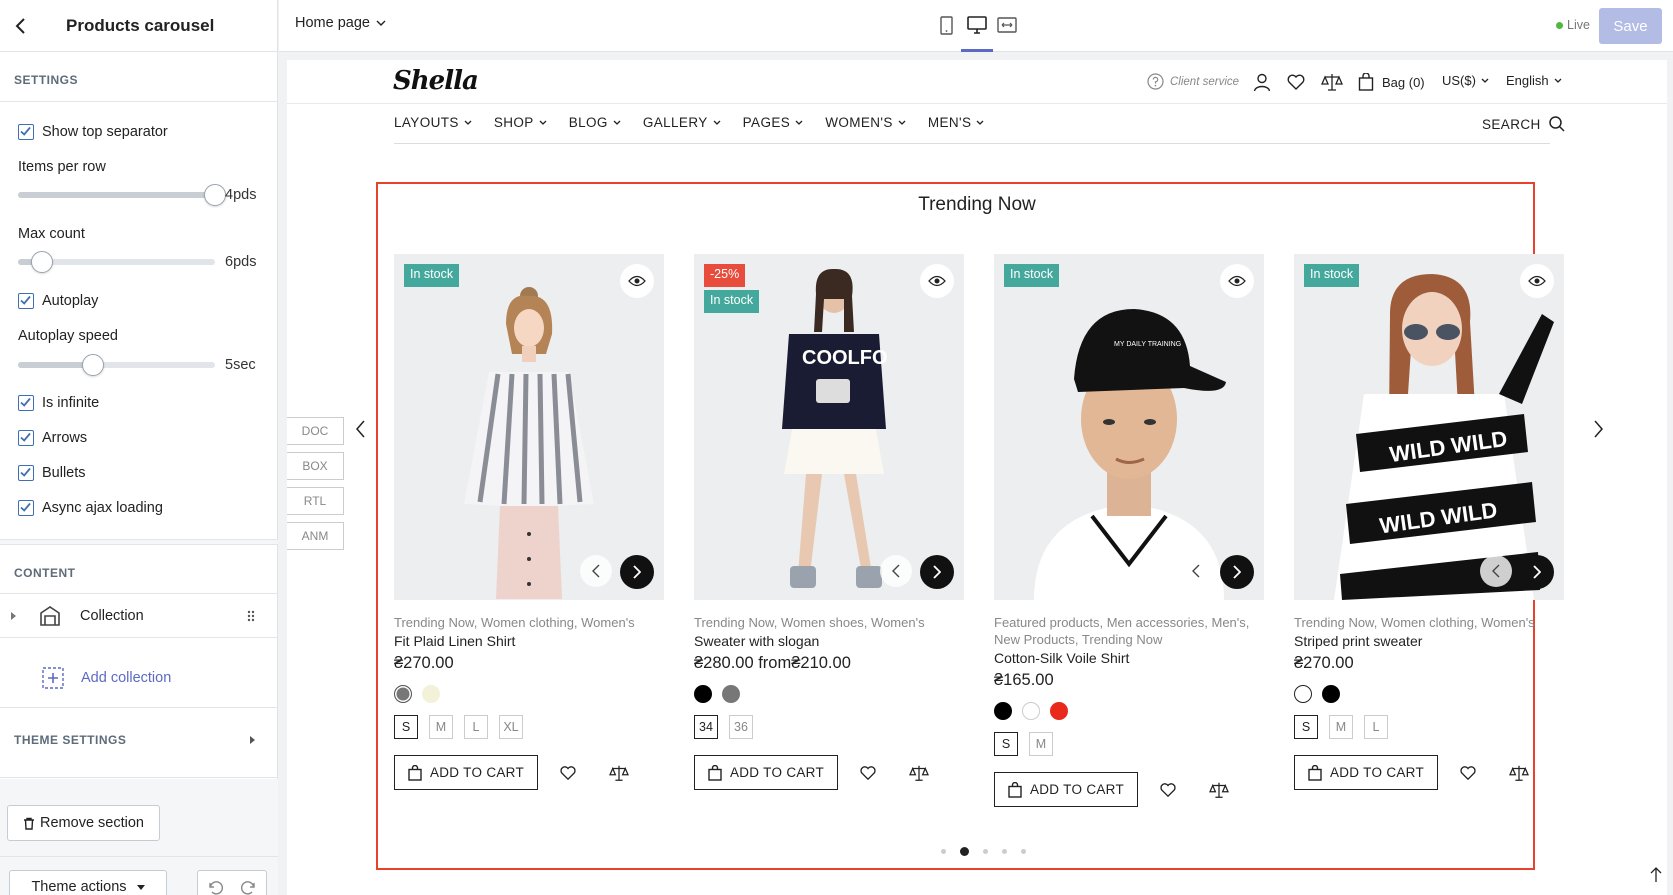 This screenshot has height=895, width=1673. Describe the element at coordinates (865, 122) in the screenshot. I see `menu-item-womens: WOMEN'S` at that location.